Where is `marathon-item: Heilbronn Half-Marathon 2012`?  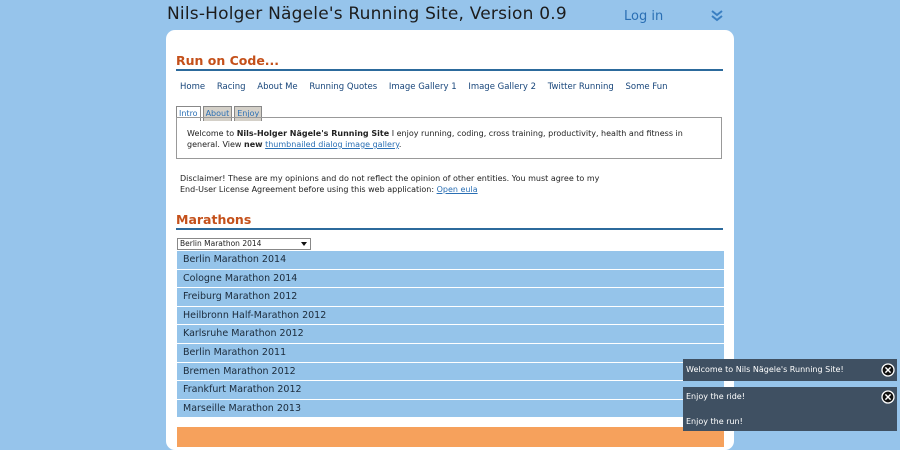
marathon-item: Heilbronn Half-Marathon 2012 is located at coordinates (450, 316).